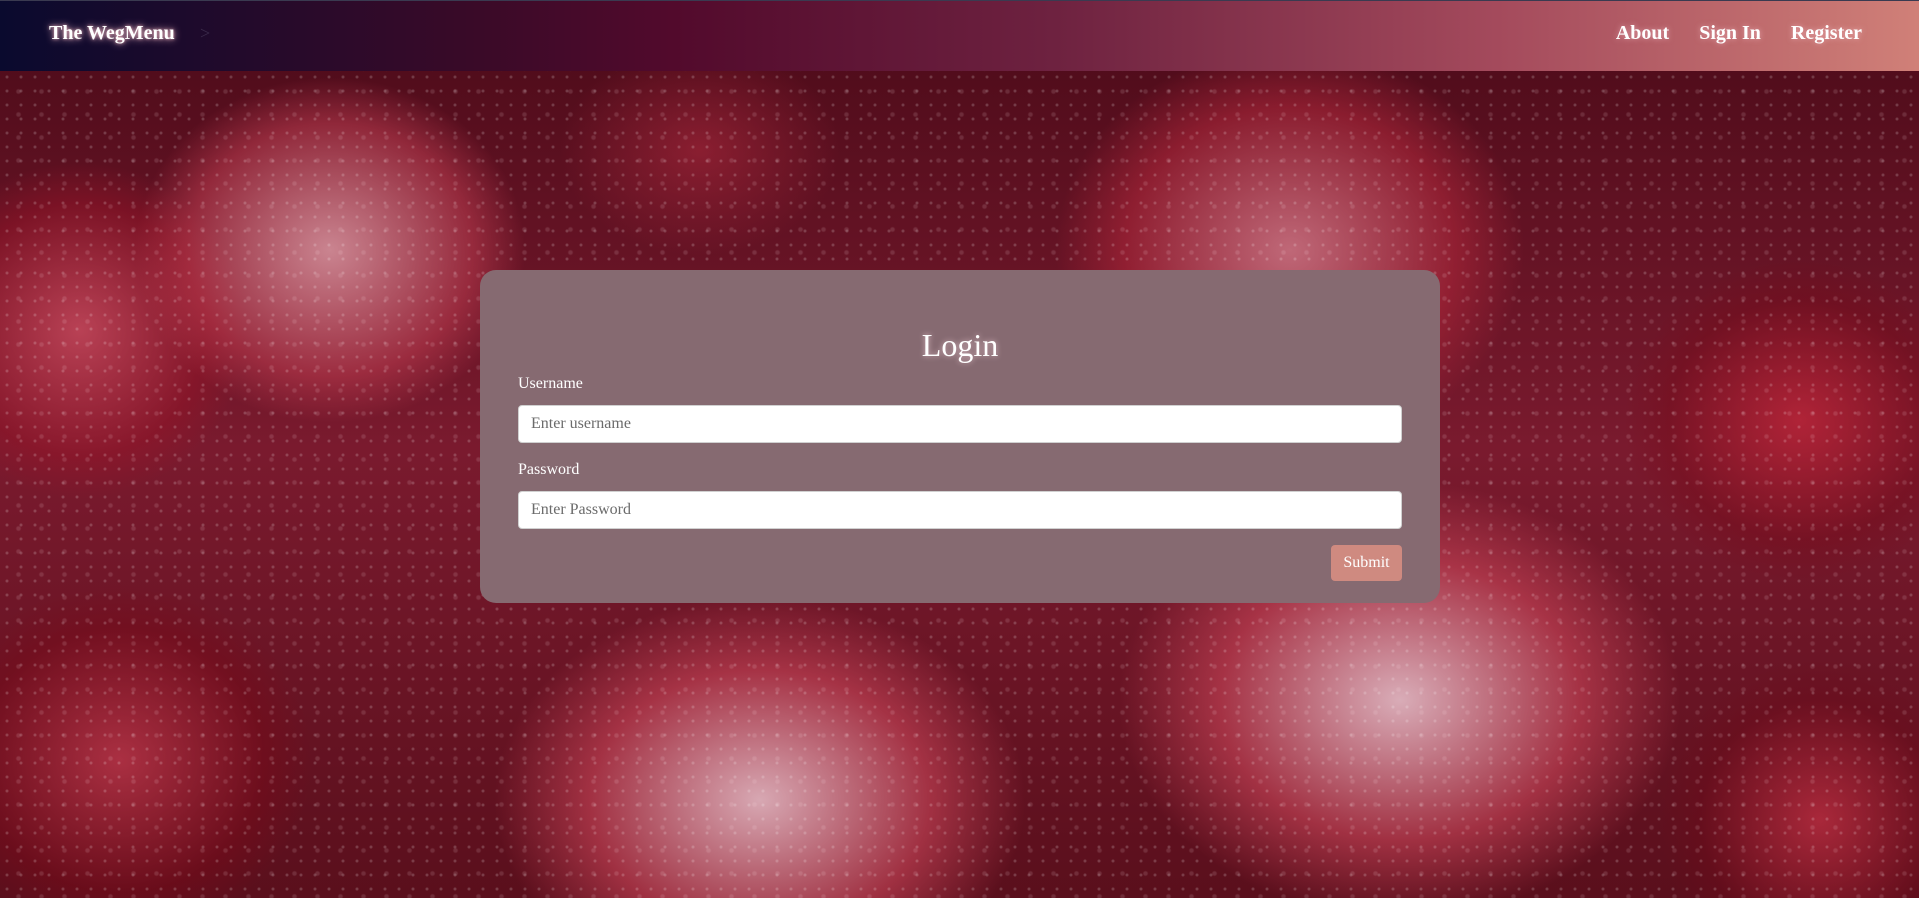  What do you see at coordinates (112, 33) in the screenshot?
I see `brand-link: The WegMenu` at bounding box center [112, 33].